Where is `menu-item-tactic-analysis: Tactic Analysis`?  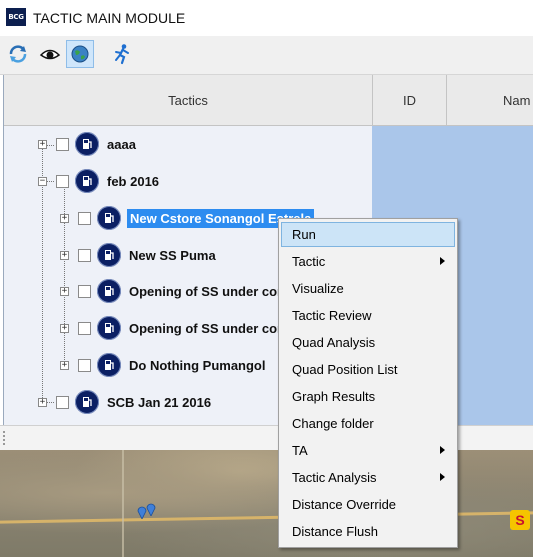 menu-item-tactic-analysis: Tactic Analysis is located at coordinates (368, 477).